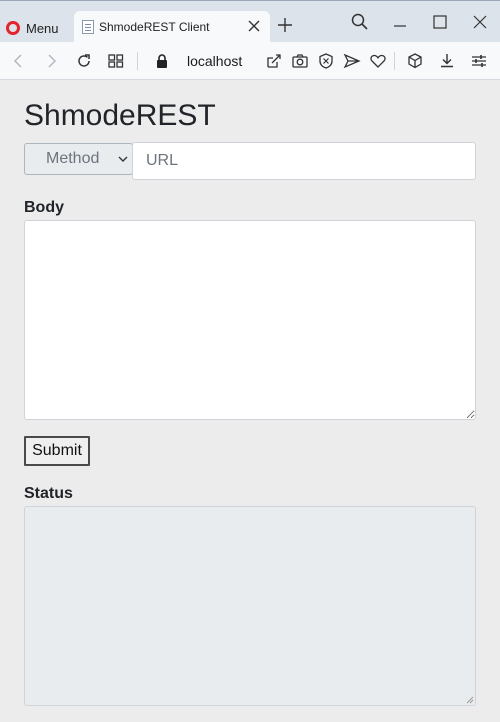 The image size is (500, 722). What do you see at coordinates (250, 61) in the screenshot?
I see `browser-toolbar: localhost` at bounding box center [250, 61].